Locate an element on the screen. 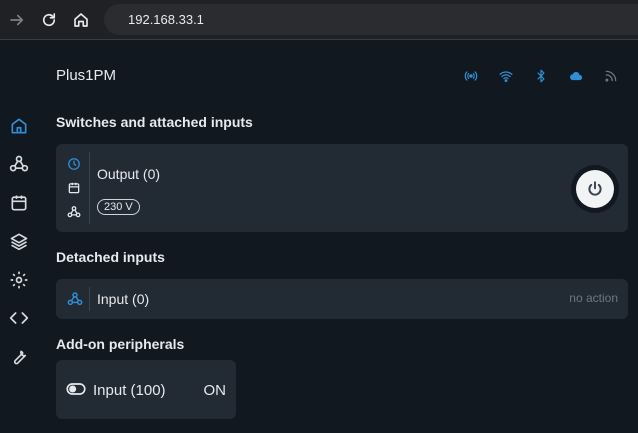 Image resolution: width=638 pixels, height=433 pixels. cloud-icon is located at coordinates (575, 76).